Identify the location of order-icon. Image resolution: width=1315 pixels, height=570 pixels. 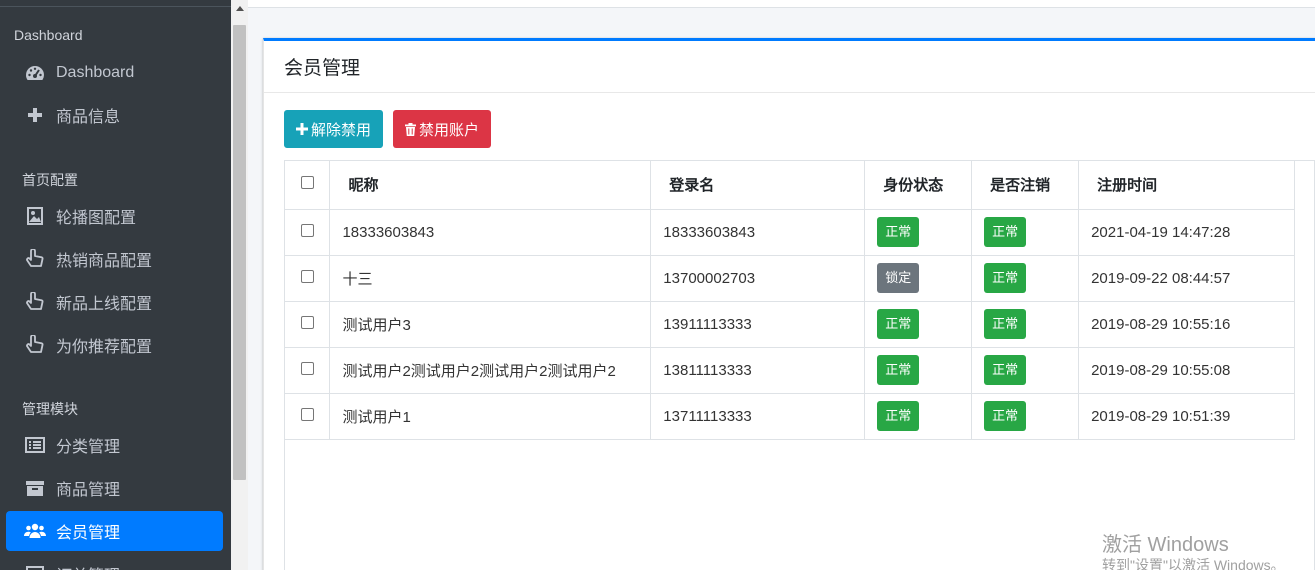
(35, 566).